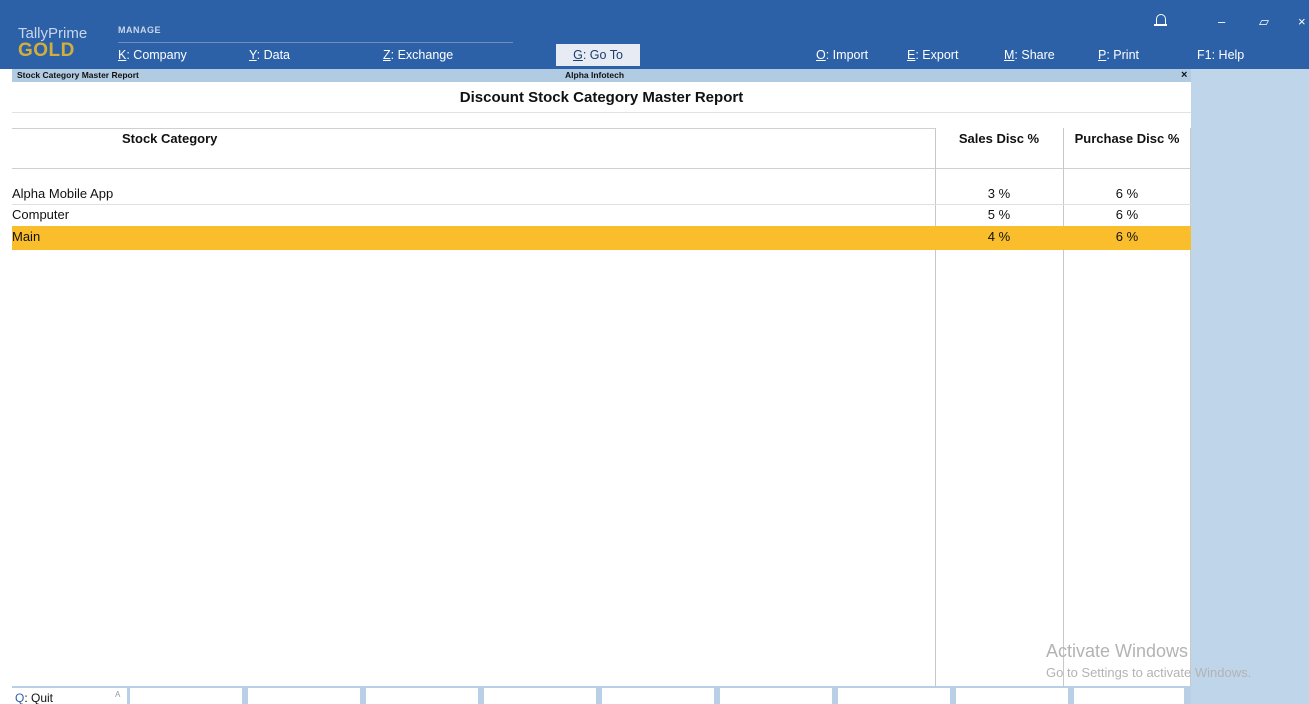  I want to click on menu-data: Y: Data, so click(269, 55).